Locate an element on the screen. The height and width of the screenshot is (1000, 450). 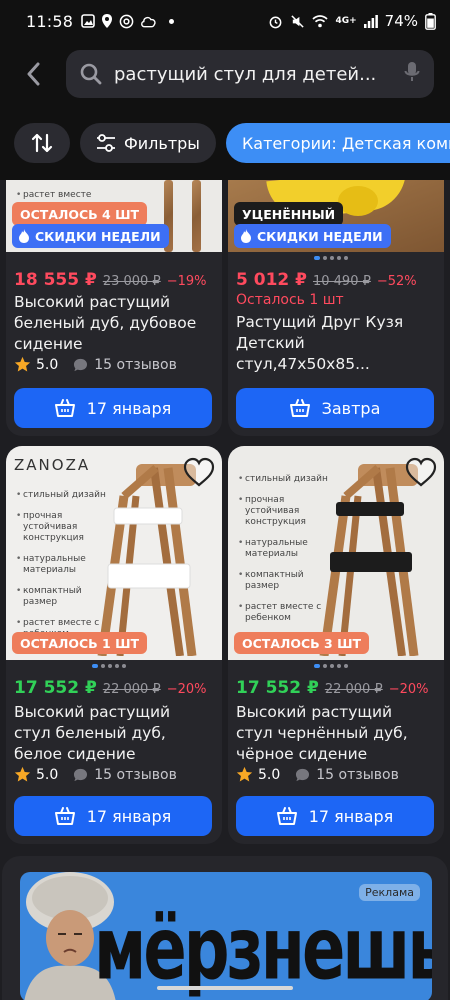
discounted-badge: УЦЕНЁННЫЙ is located at coordinates (289, 214).